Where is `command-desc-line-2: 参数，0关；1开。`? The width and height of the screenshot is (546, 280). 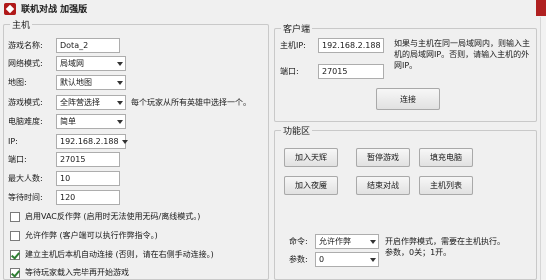 command-desc-line-2: 参数，0关；1开。 is located at coordinates (418, 252).